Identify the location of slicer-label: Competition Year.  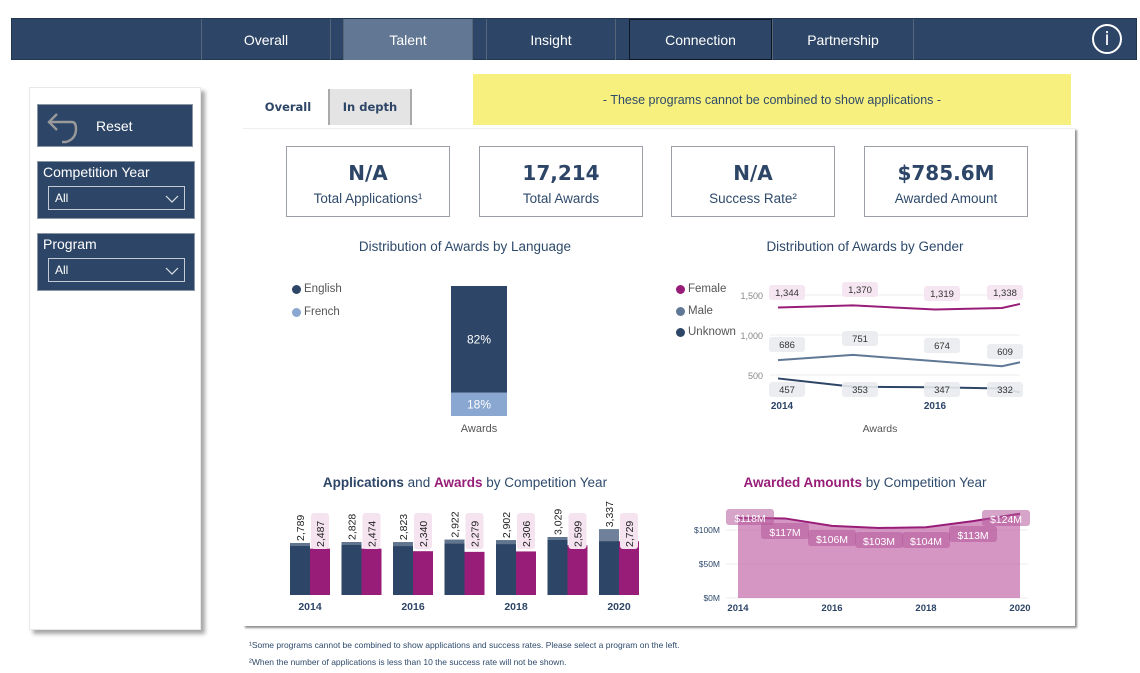
(96, 172).